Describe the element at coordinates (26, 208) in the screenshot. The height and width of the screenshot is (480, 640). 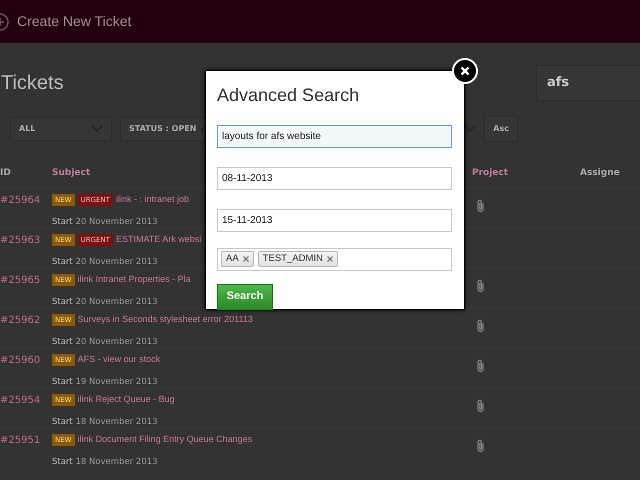
I see `ticket-id: #25964` at that location.